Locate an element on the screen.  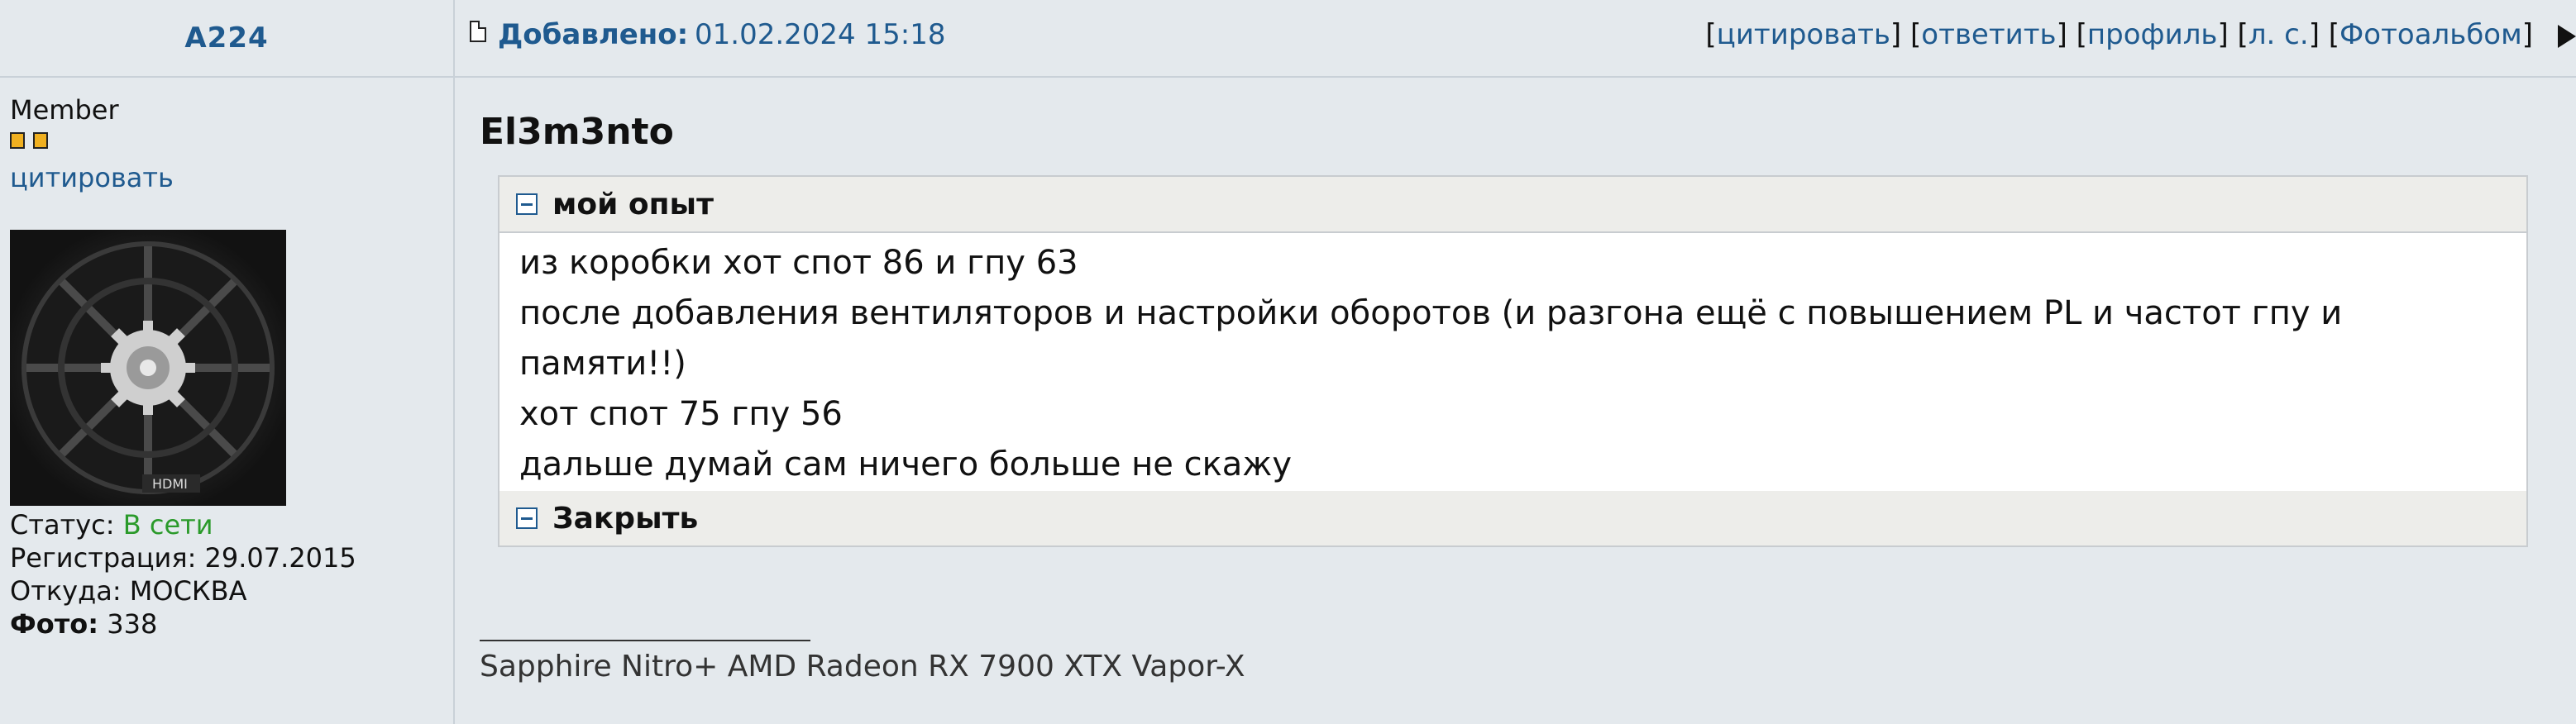
spoiler-close: Закрыть is located at coordinates (625, 519).